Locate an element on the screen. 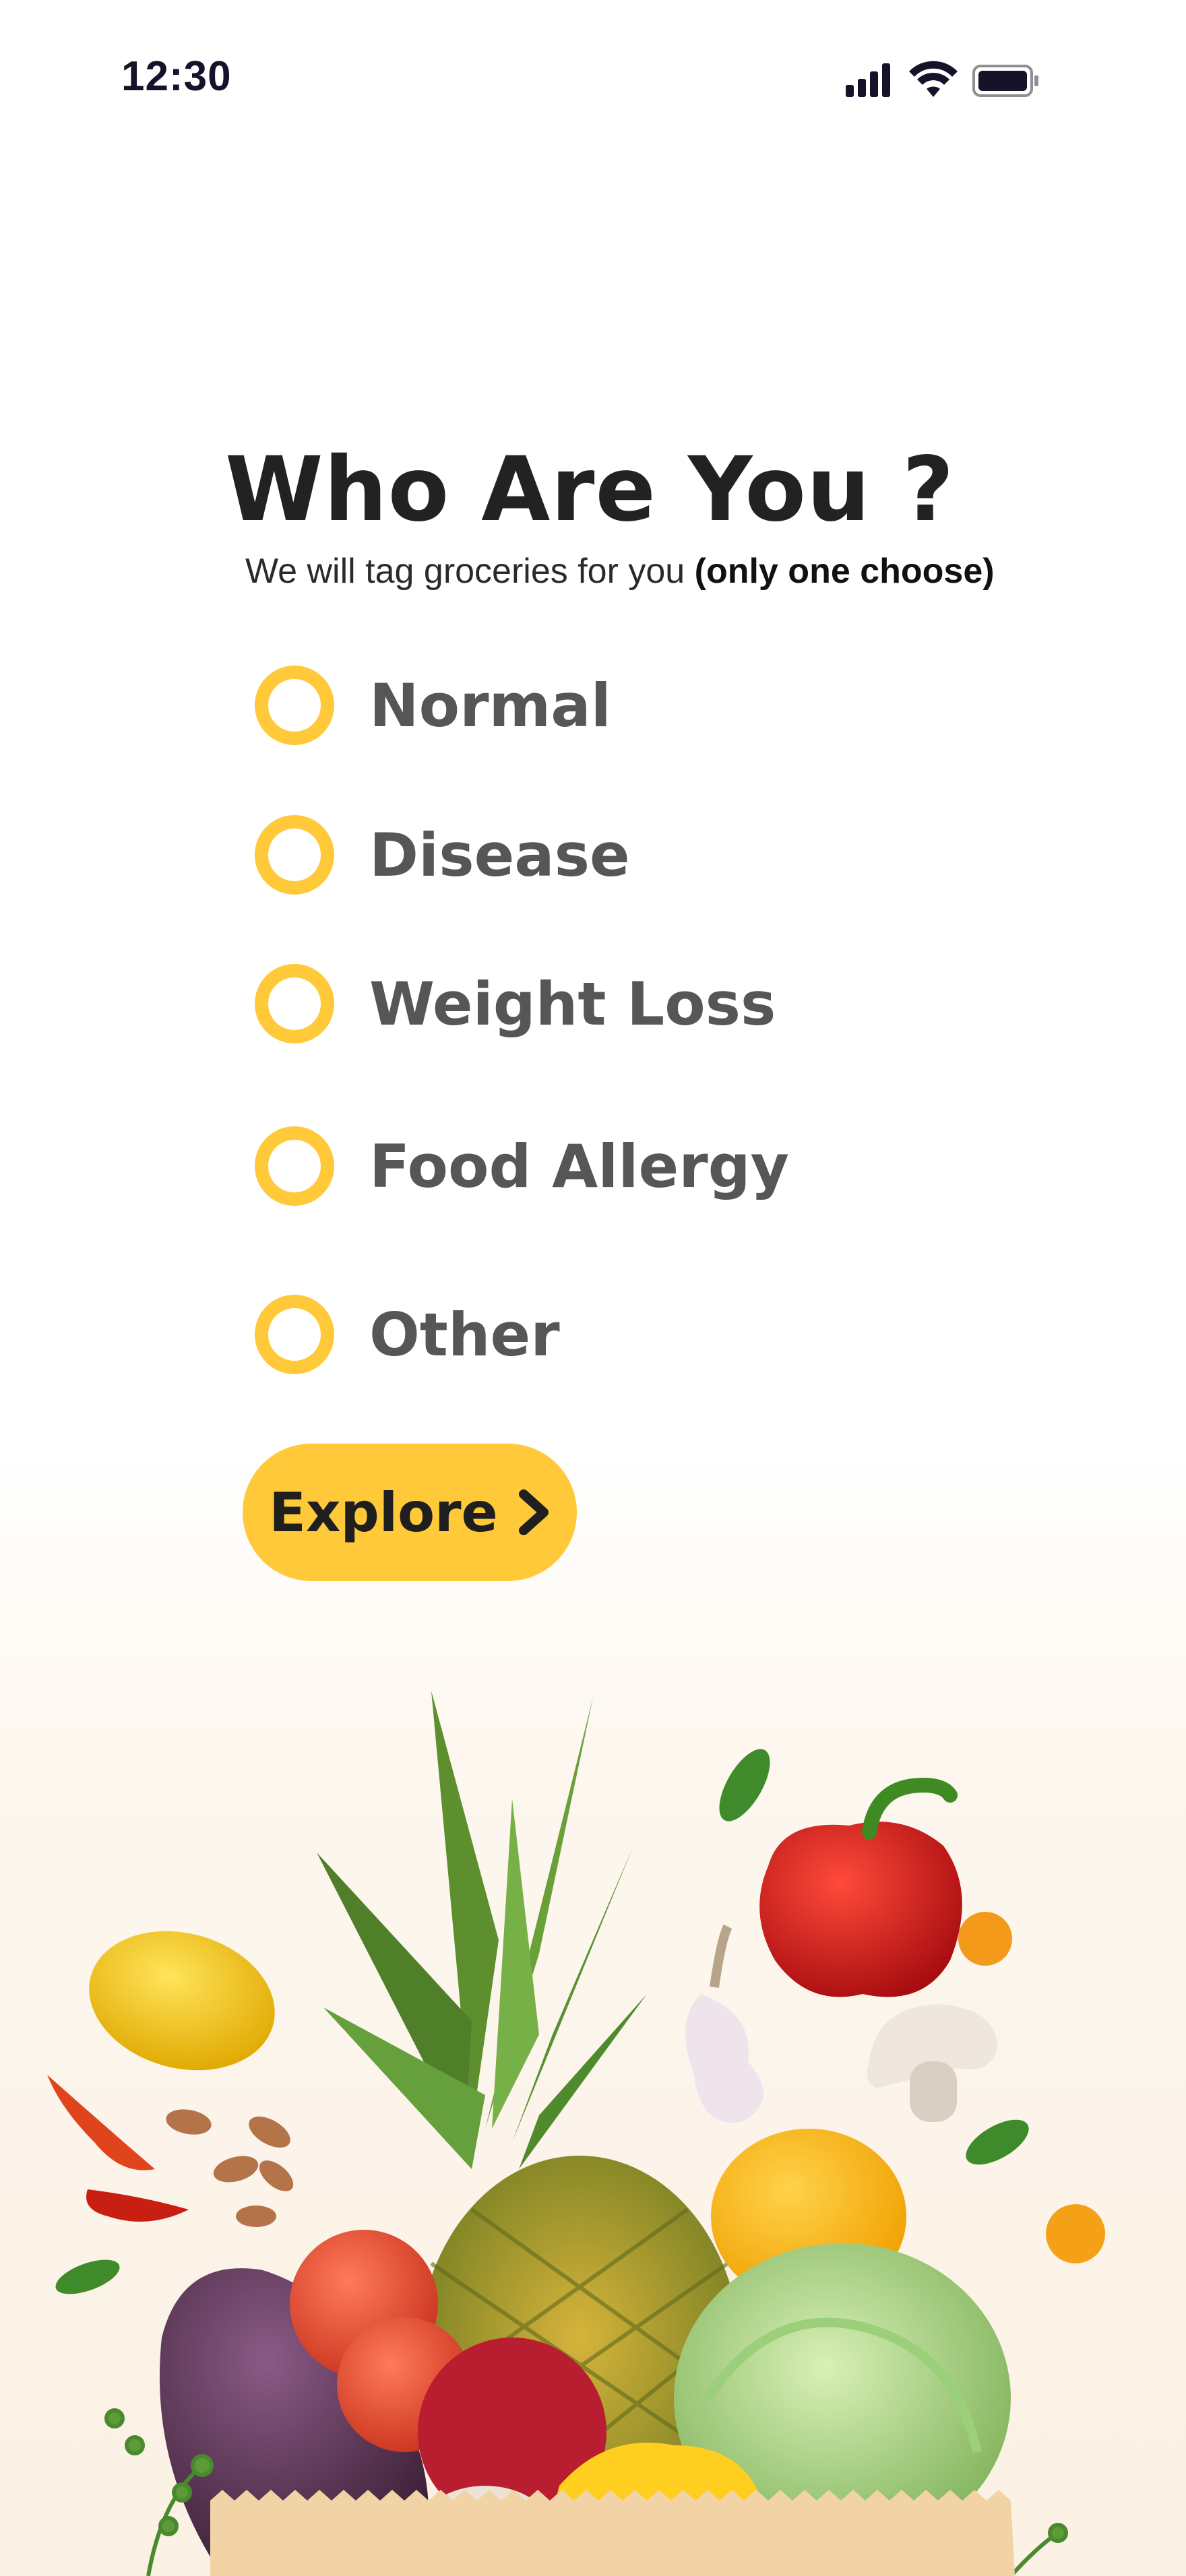 This screenshot has height=2576, width=1186. paper-bag is located at coordinates (612, 2533).